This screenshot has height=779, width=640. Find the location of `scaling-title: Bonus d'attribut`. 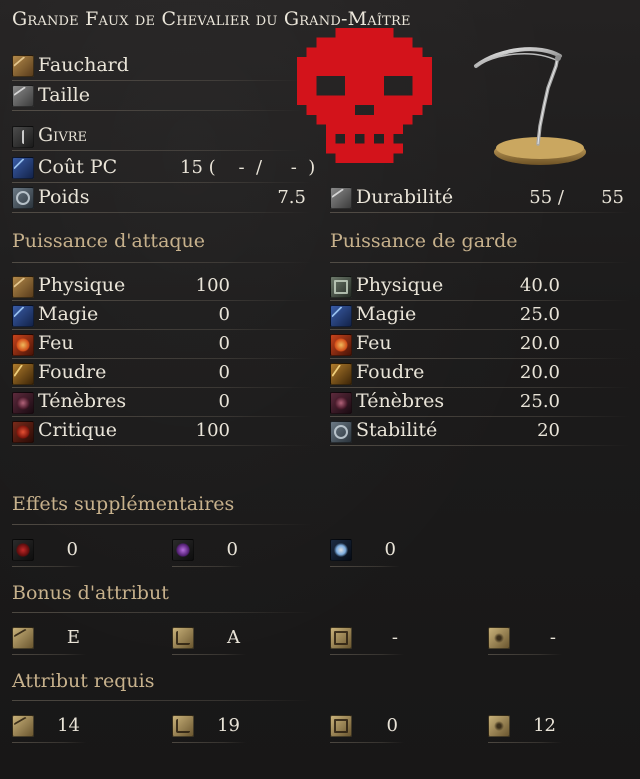

scaling-title: Bonus d'attribut is located at coordinates (90, 593).